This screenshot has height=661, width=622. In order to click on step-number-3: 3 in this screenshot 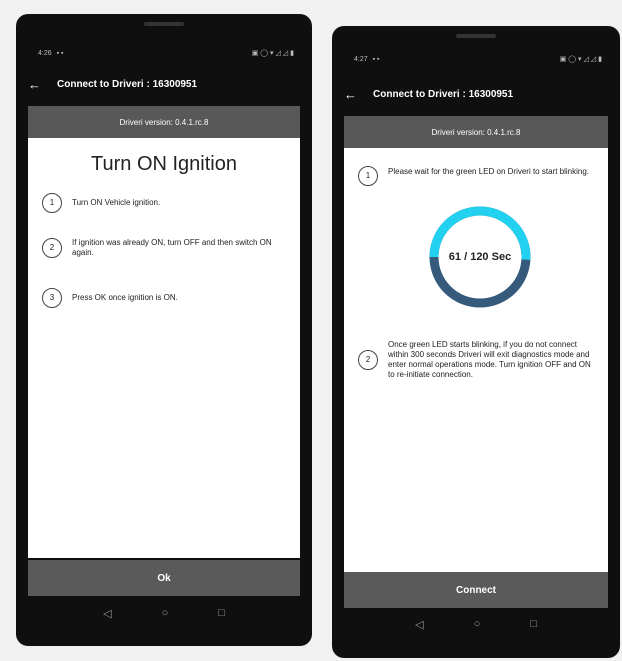, I will do `click(52, 298)`.